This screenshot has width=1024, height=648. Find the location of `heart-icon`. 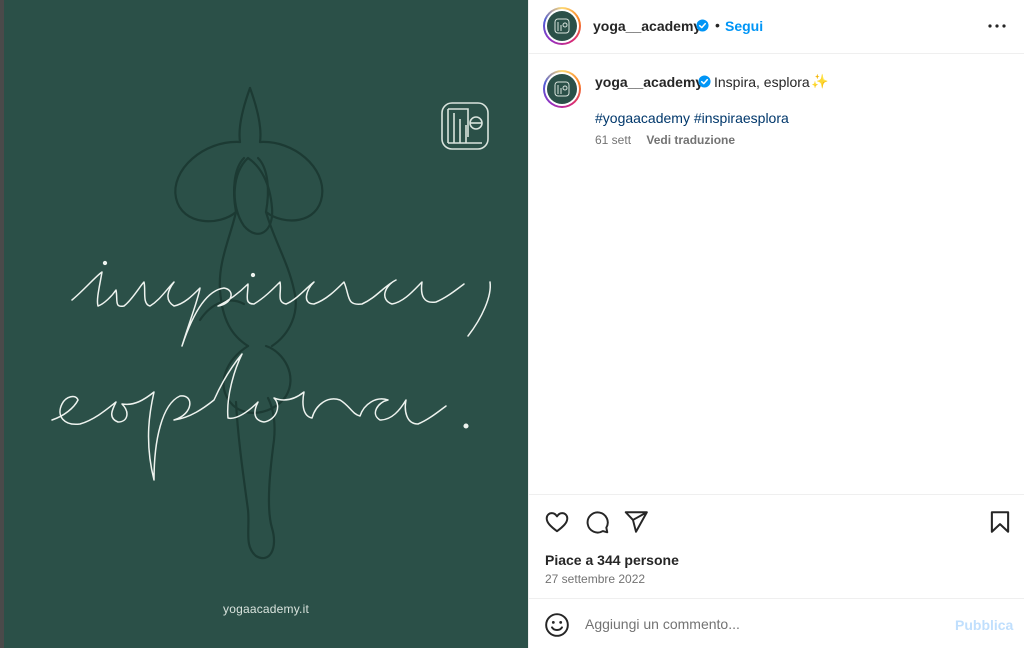

heart-icon is located at coordinates (557, 522).